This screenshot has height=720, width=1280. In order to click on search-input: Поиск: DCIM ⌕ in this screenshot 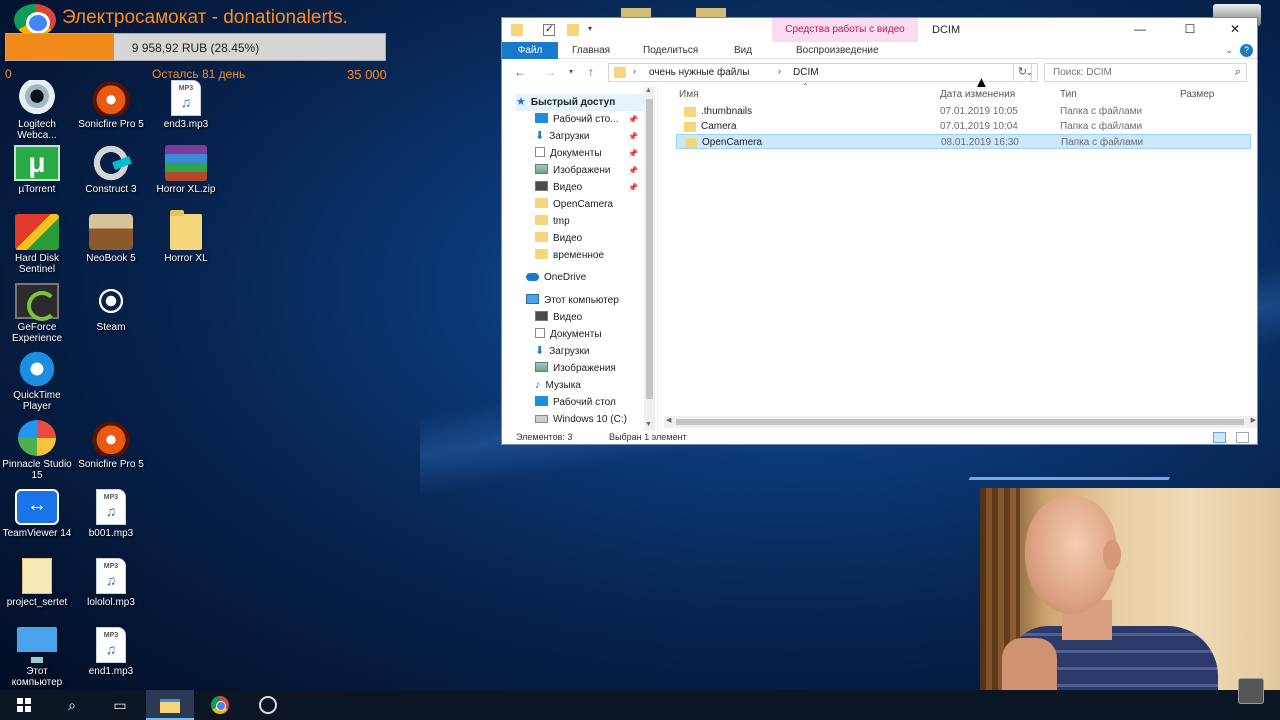, I will do `click(1145, 72)`.